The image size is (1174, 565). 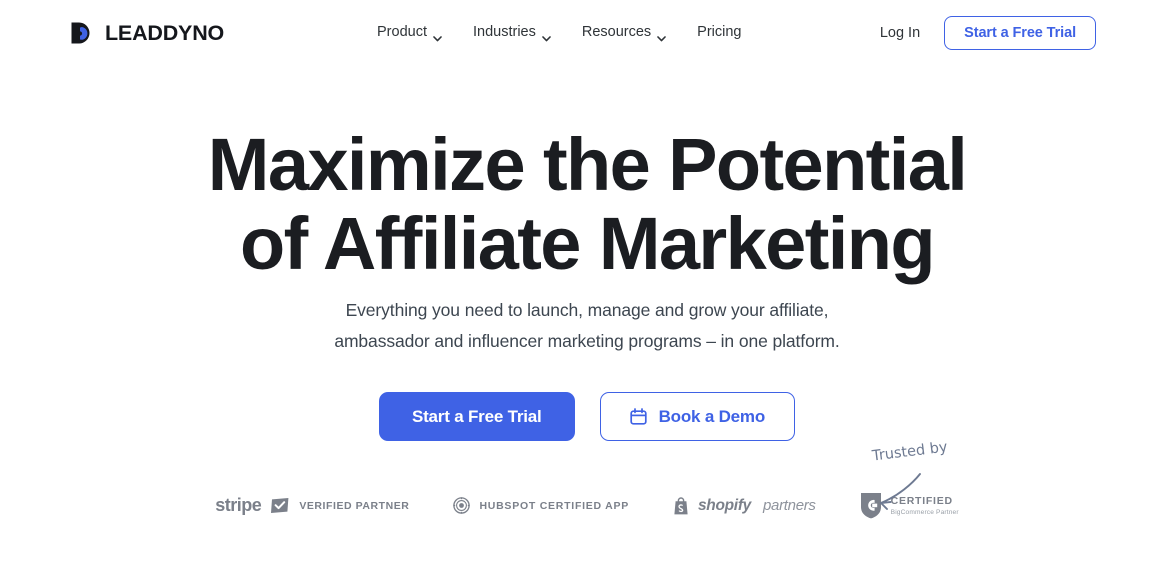 I want to click on hero-title-line-1: Maximize the Potential, so click(x=587, y=164).